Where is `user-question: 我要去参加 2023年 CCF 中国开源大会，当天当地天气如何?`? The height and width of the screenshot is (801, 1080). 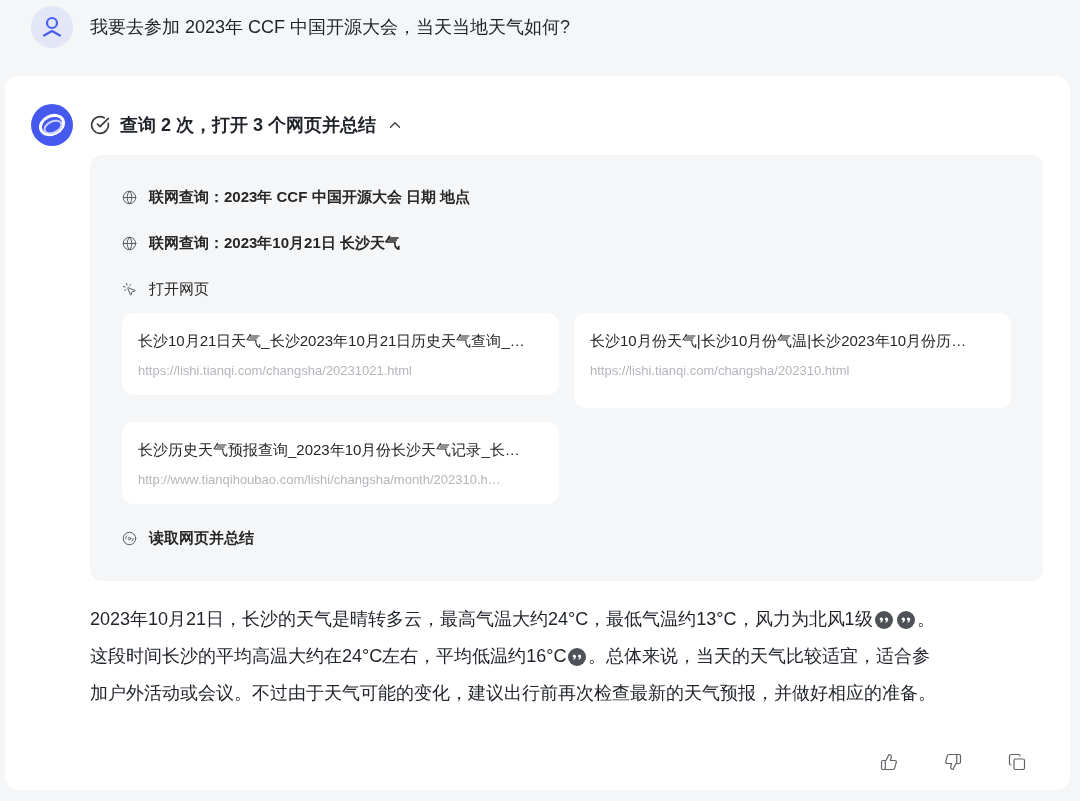 user-question: 我要去参加 2023年 CCF 中国开源大会，当天当地天气如何? is located at coordinates (330, 27).